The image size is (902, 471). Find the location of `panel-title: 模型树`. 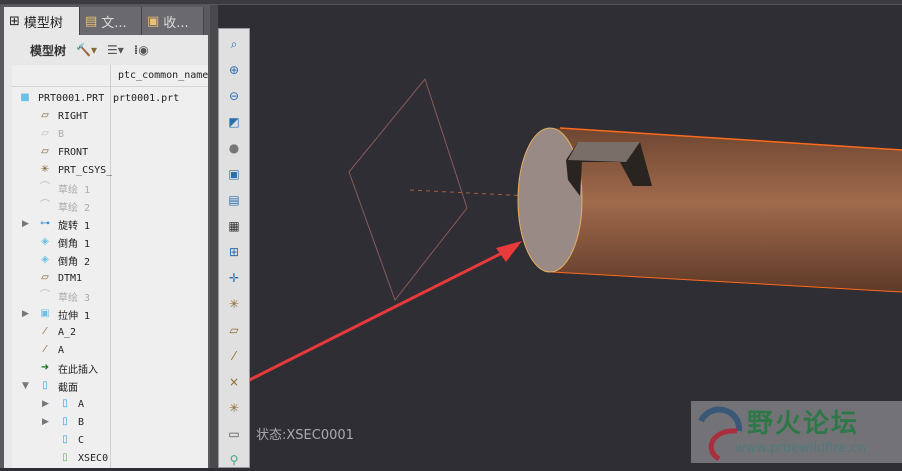

panel-title: 模型树 is located at coordinates (48, 50).